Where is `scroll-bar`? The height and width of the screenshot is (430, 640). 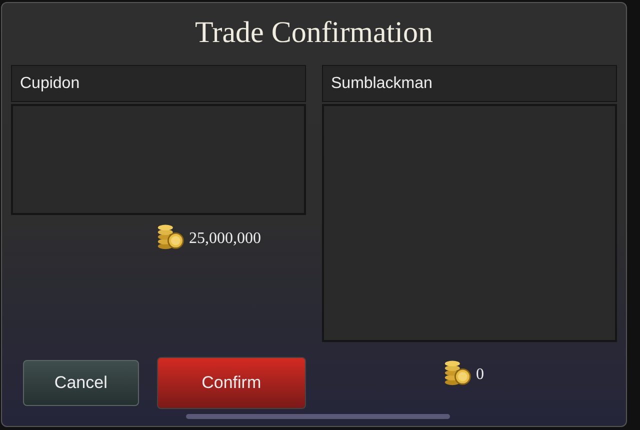
scroll-bar is located at coordinates (318, 416).